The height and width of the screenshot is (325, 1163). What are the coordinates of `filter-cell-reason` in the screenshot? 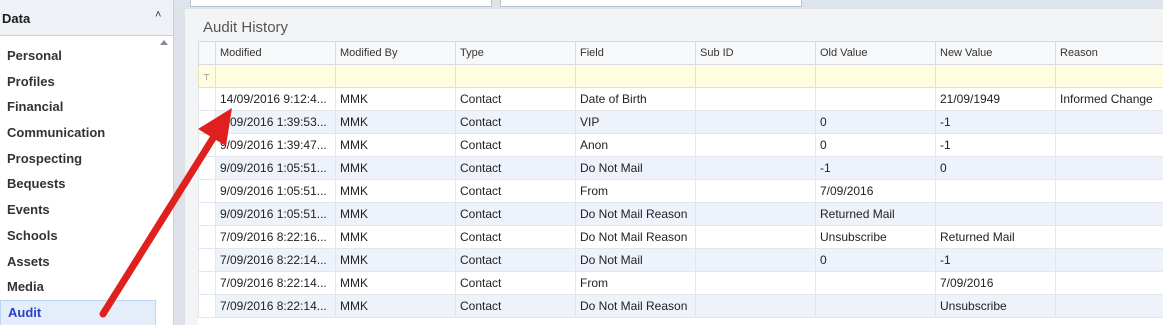 It's located at (1109, 76).